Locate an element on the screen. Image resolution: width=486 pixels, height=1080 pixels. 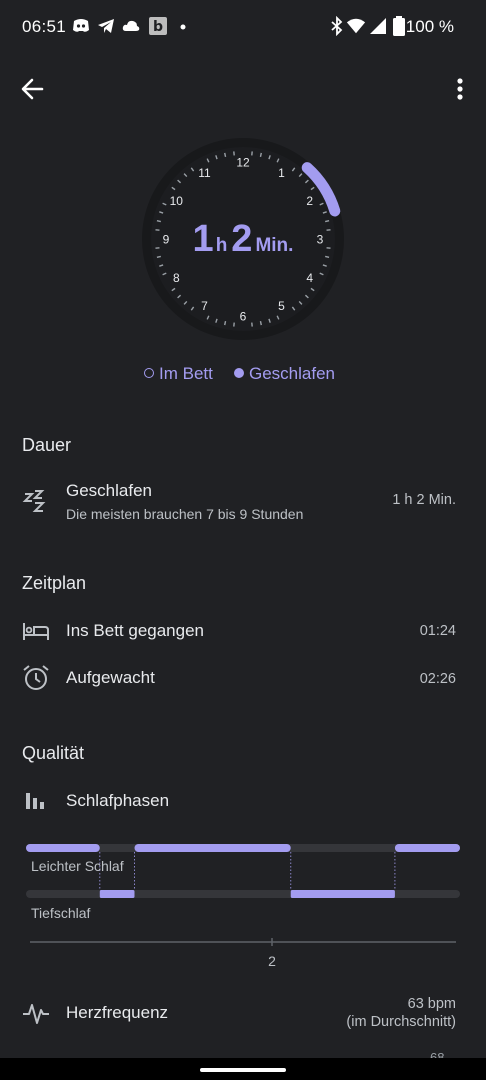
dial-hour-number: 12 is located at coordinates (243, 163).